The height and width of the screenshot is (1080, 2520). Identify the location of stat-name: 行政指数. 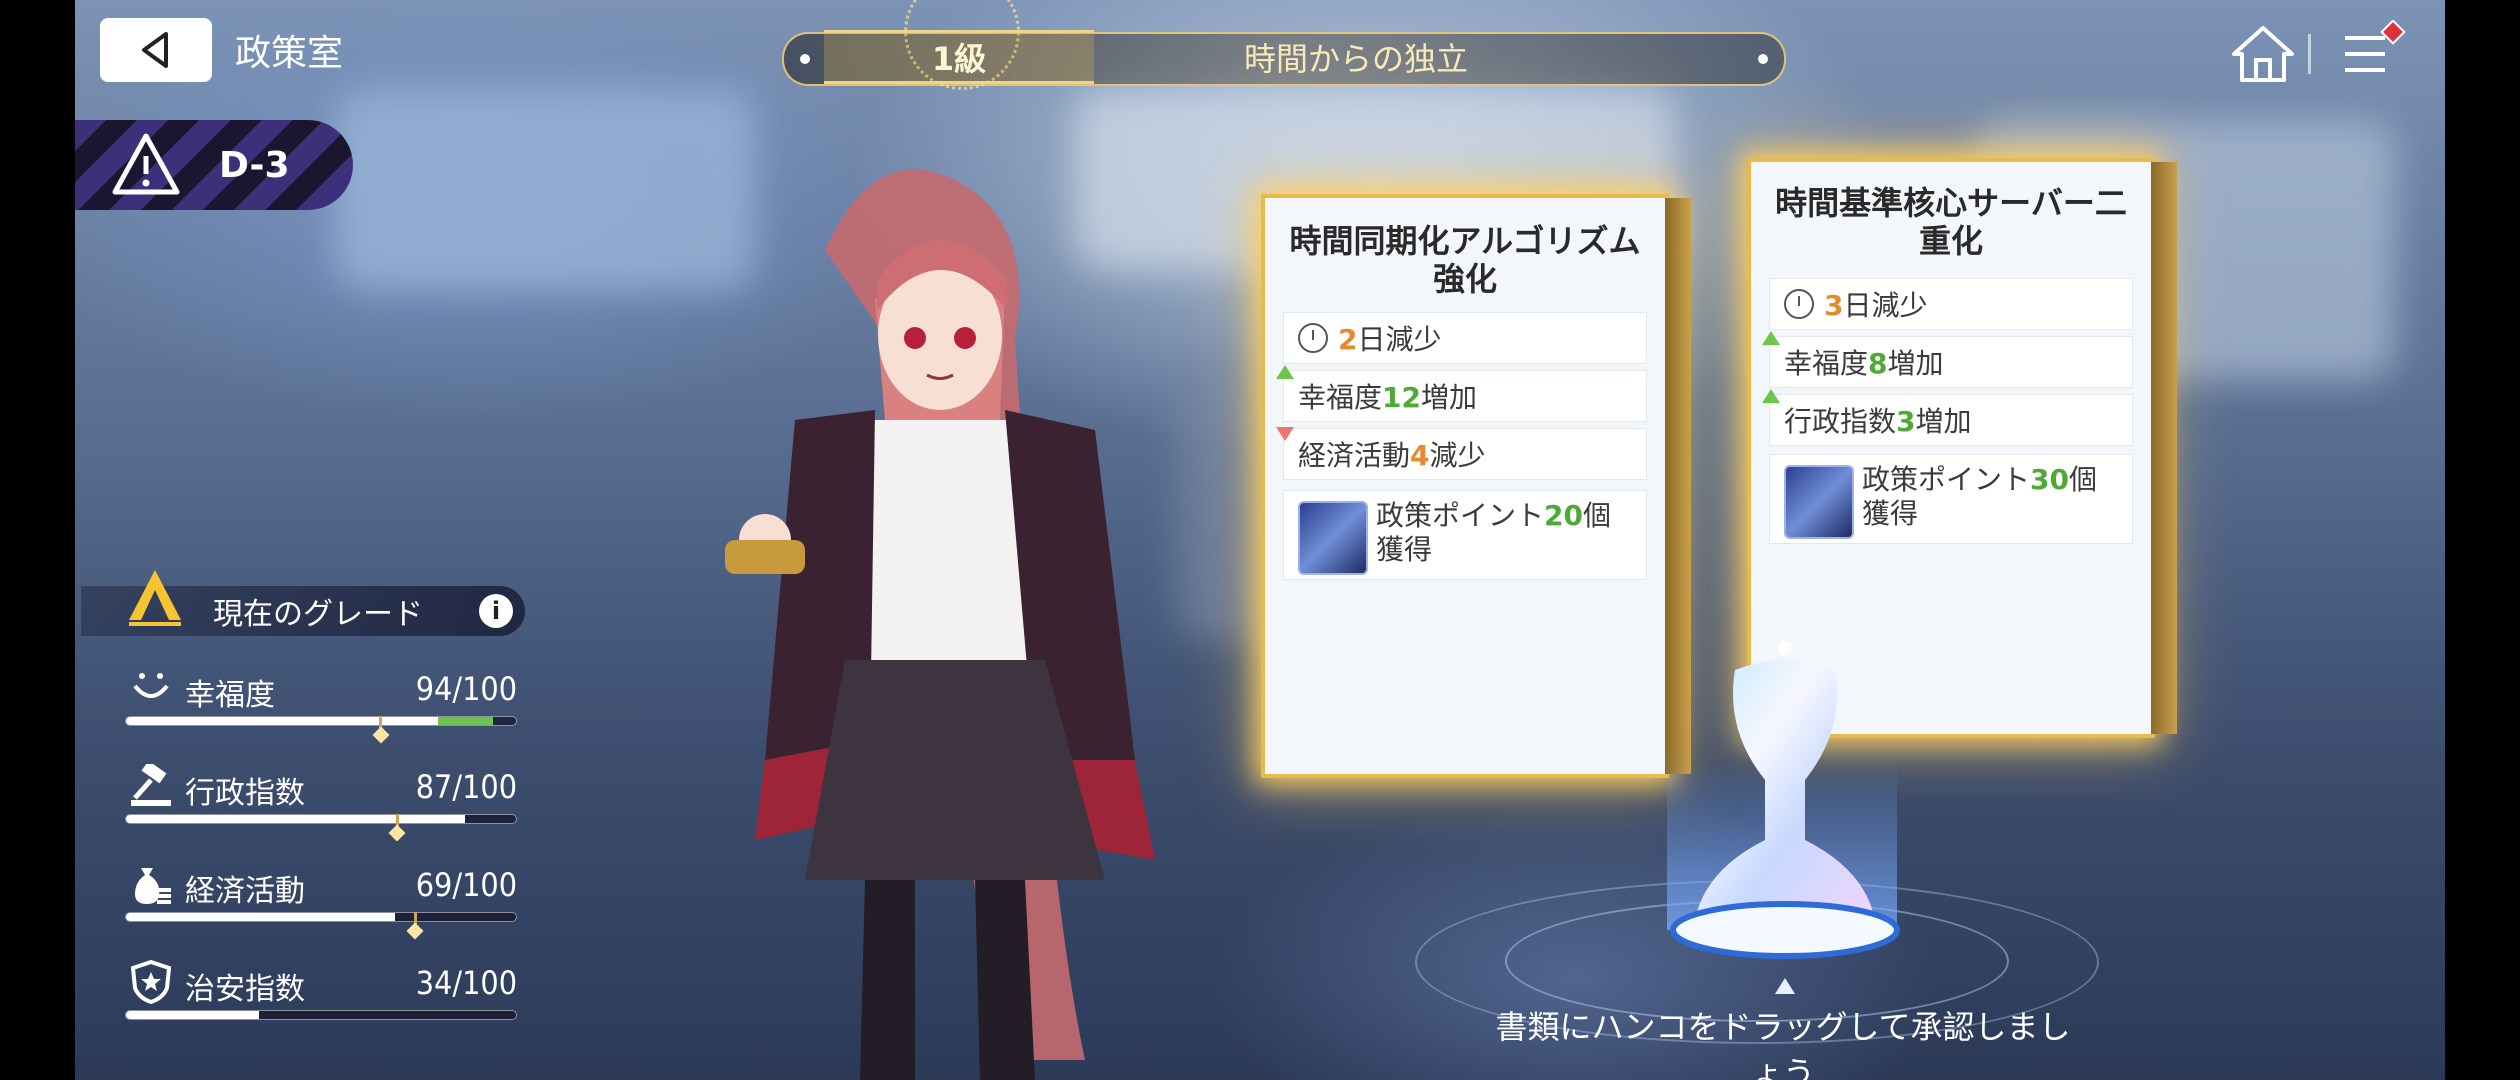
(245, 793).